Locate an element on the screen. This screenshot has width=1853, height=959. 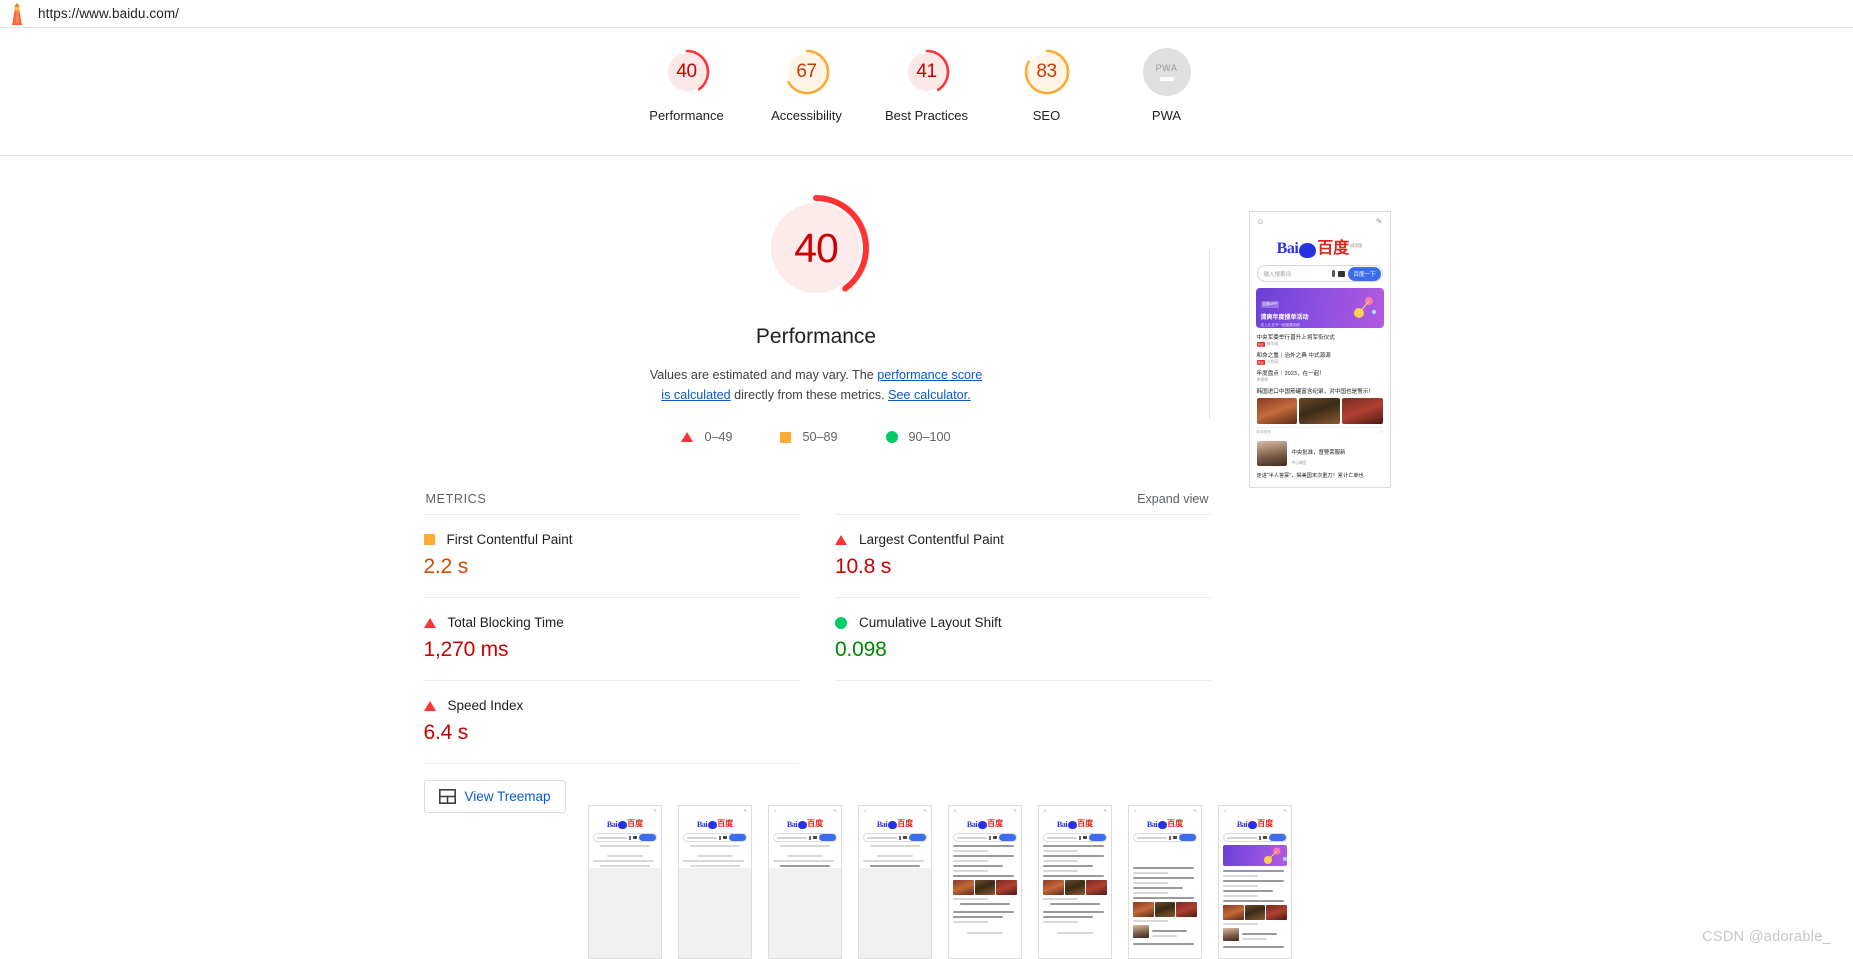
metric-value: 2.2 s is located at coordinates (446, 566).